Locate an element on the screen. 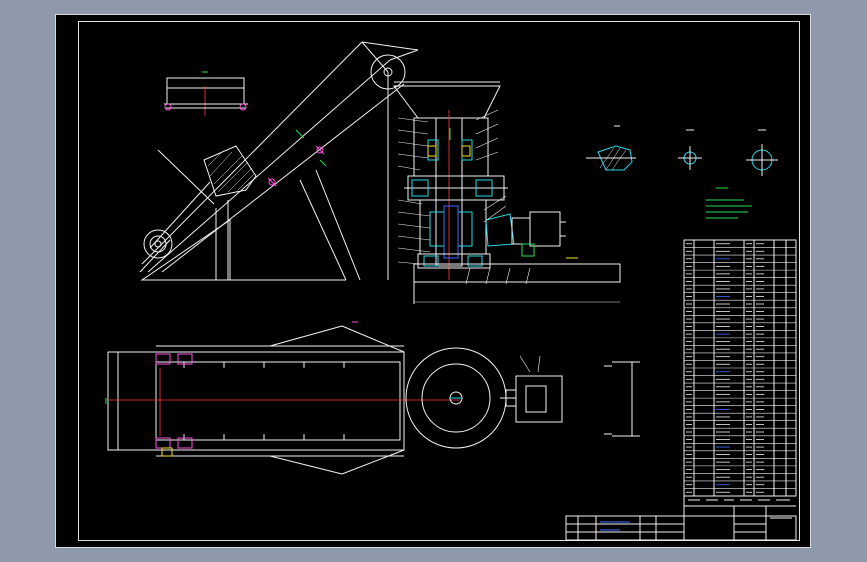 The image size is (867, 562). conveyor-side-view is located at coordinates (279, 161).